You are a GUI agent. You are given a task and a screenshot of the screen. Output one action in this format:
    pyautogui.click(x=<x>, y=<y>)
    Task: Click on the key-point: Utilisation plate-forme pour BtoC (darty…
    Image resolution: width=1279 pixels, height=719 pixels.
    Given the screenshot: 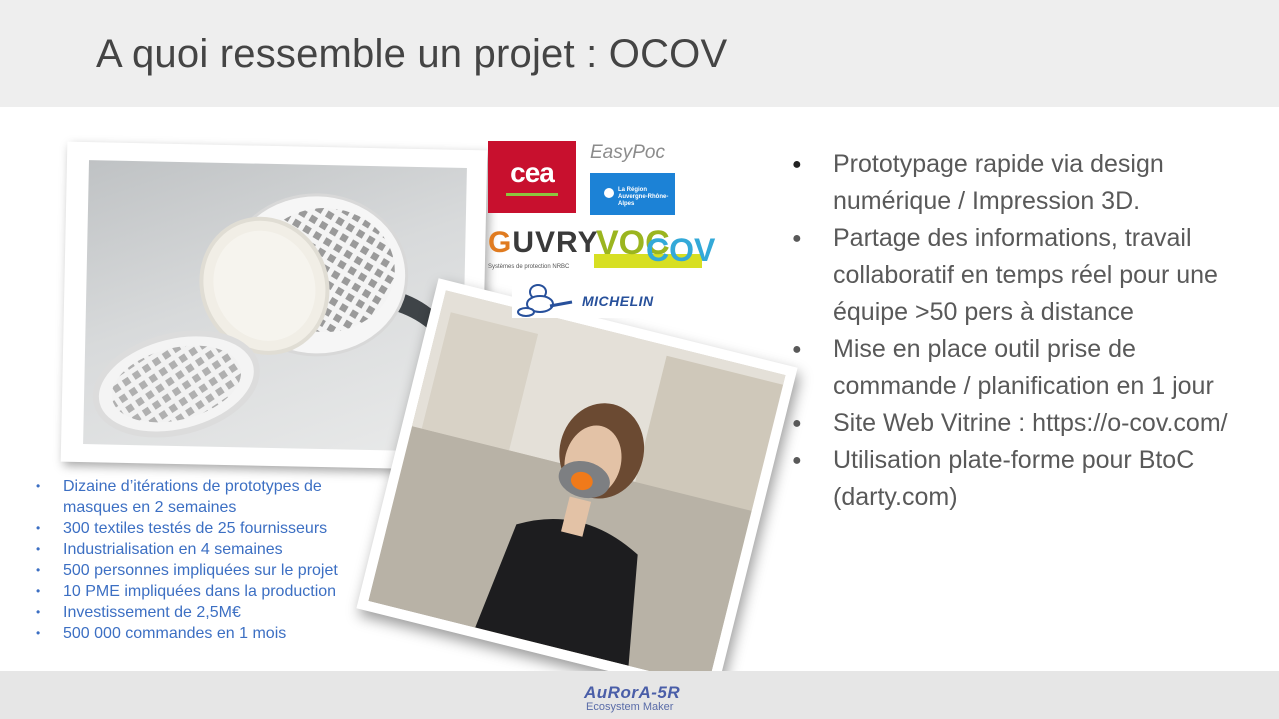 What is the action you would take?
    pyautogui.click(x=1027, y=479)
    